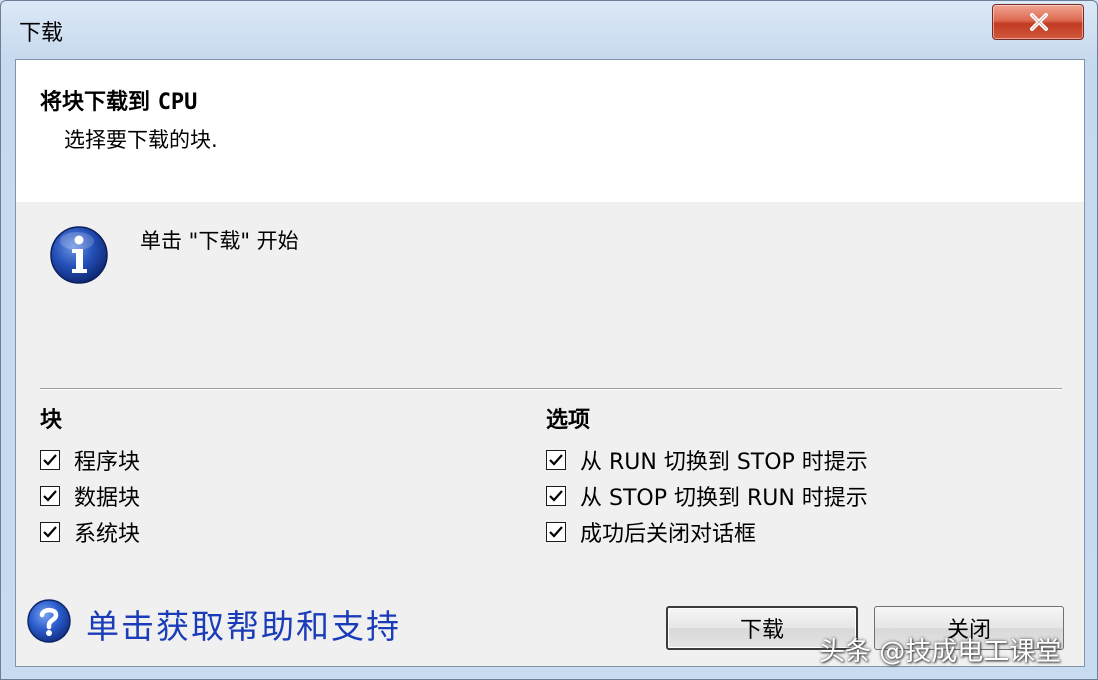 The image size is (1098, 680). What do you see at coordinates (668, 534) in the screenshot?
I see `checkbox-label: 成功后关闭对话框` at bounding box center [668, 534].